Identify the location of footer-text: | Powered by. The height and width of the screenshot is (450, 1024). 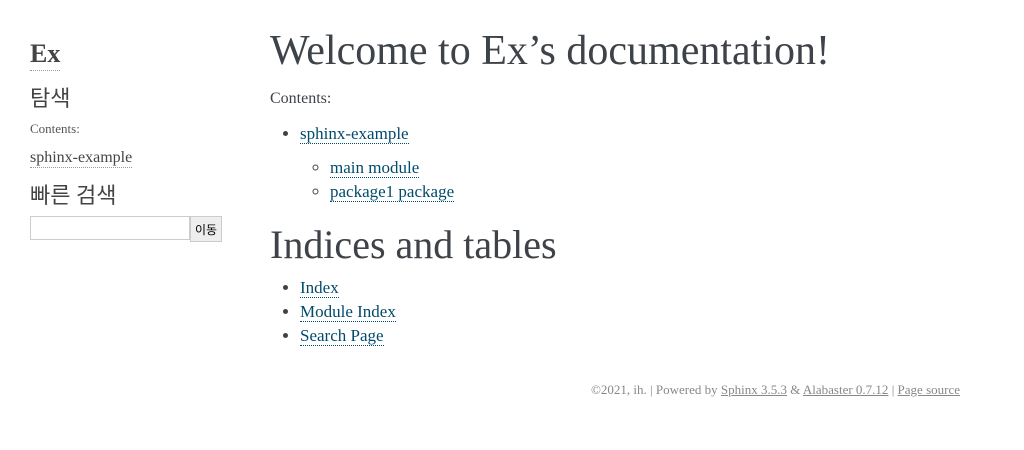
(683, 389).